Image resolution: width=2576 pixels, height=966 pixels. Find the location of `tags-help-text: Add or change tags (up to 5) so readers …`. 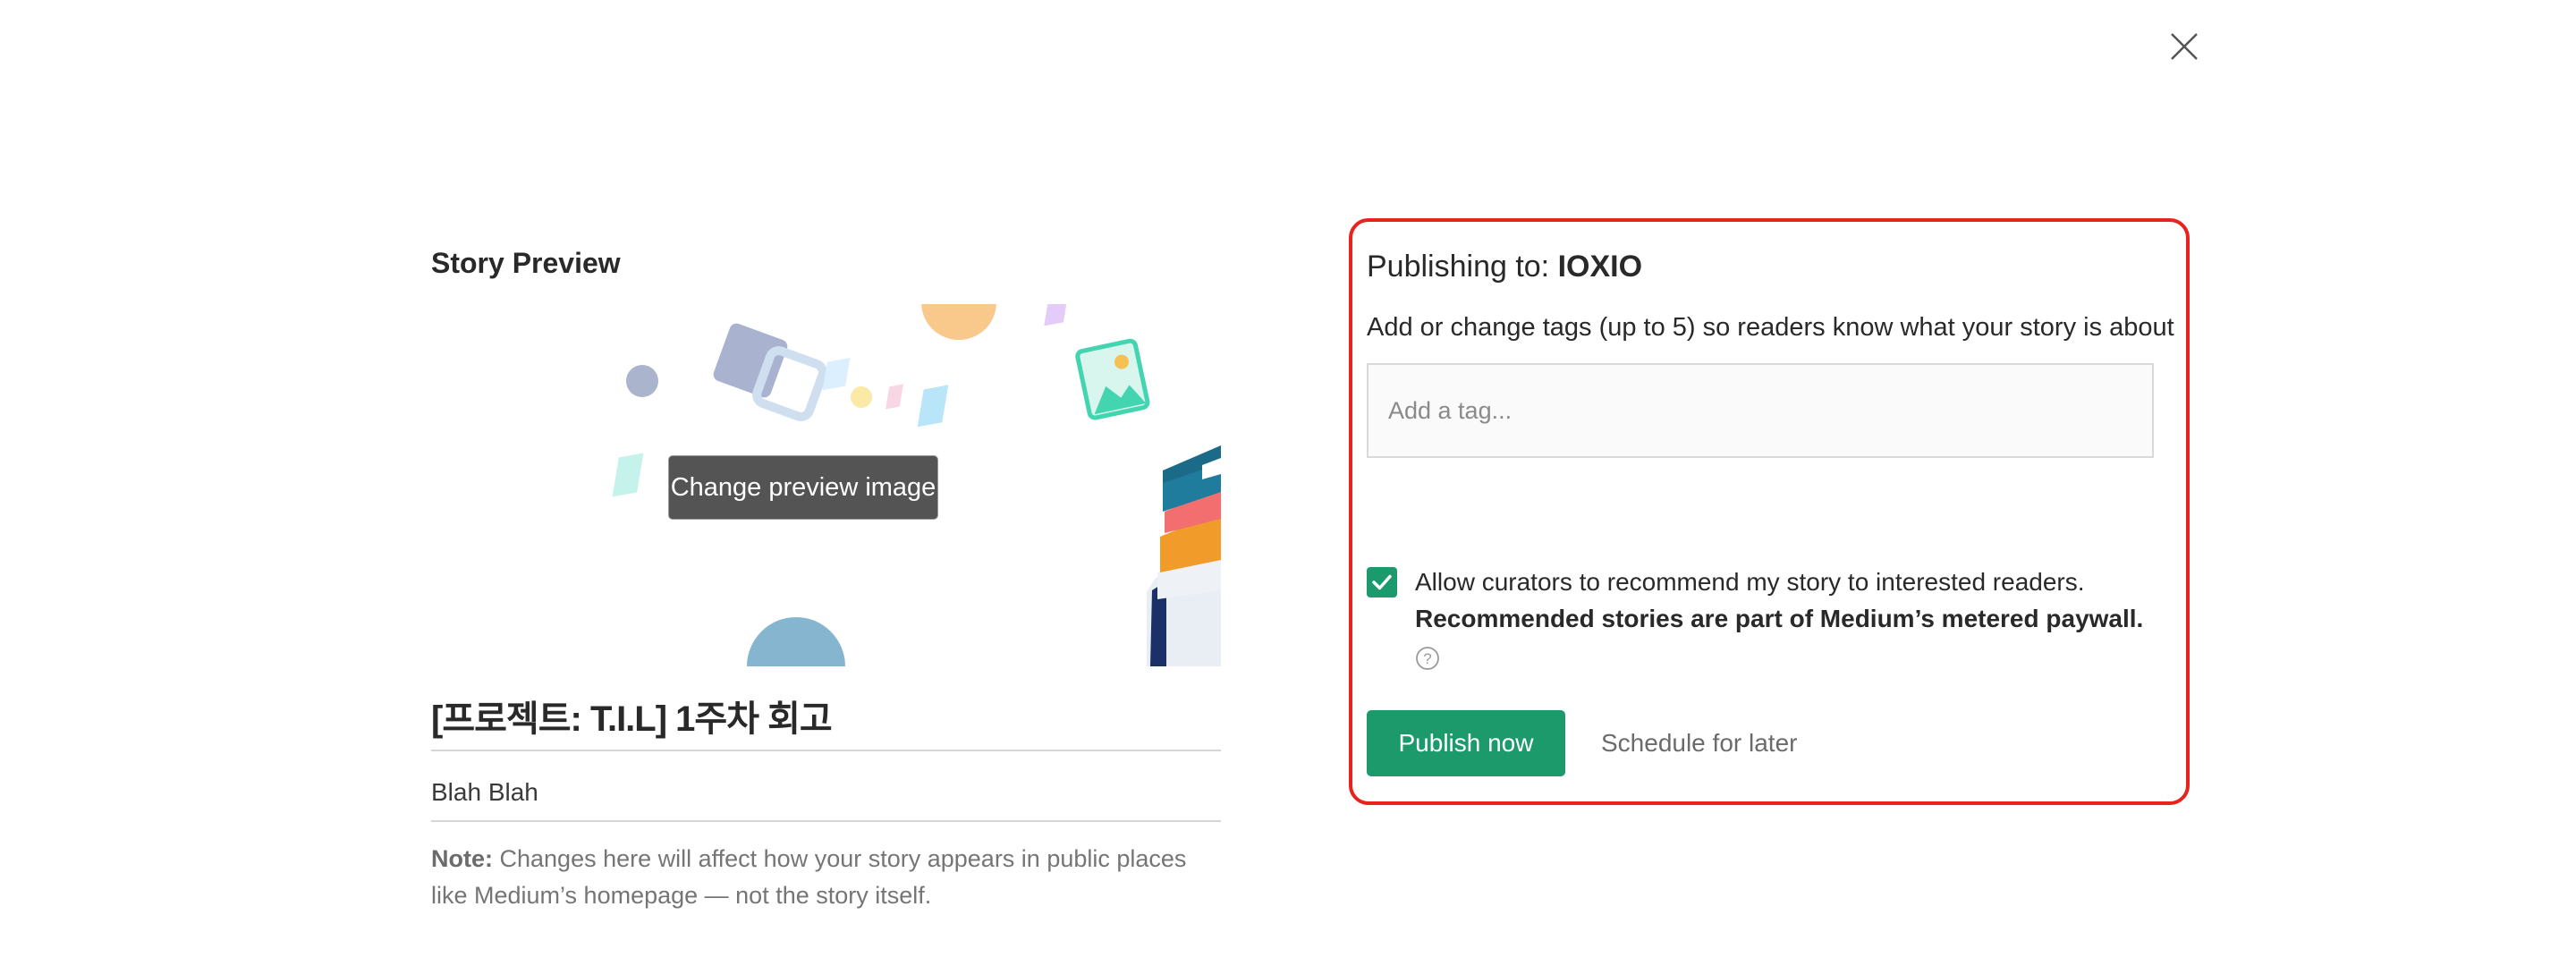

tags-help-text: Add or change tags (up to 5) so readers … is located at coordinates (1770, 327).